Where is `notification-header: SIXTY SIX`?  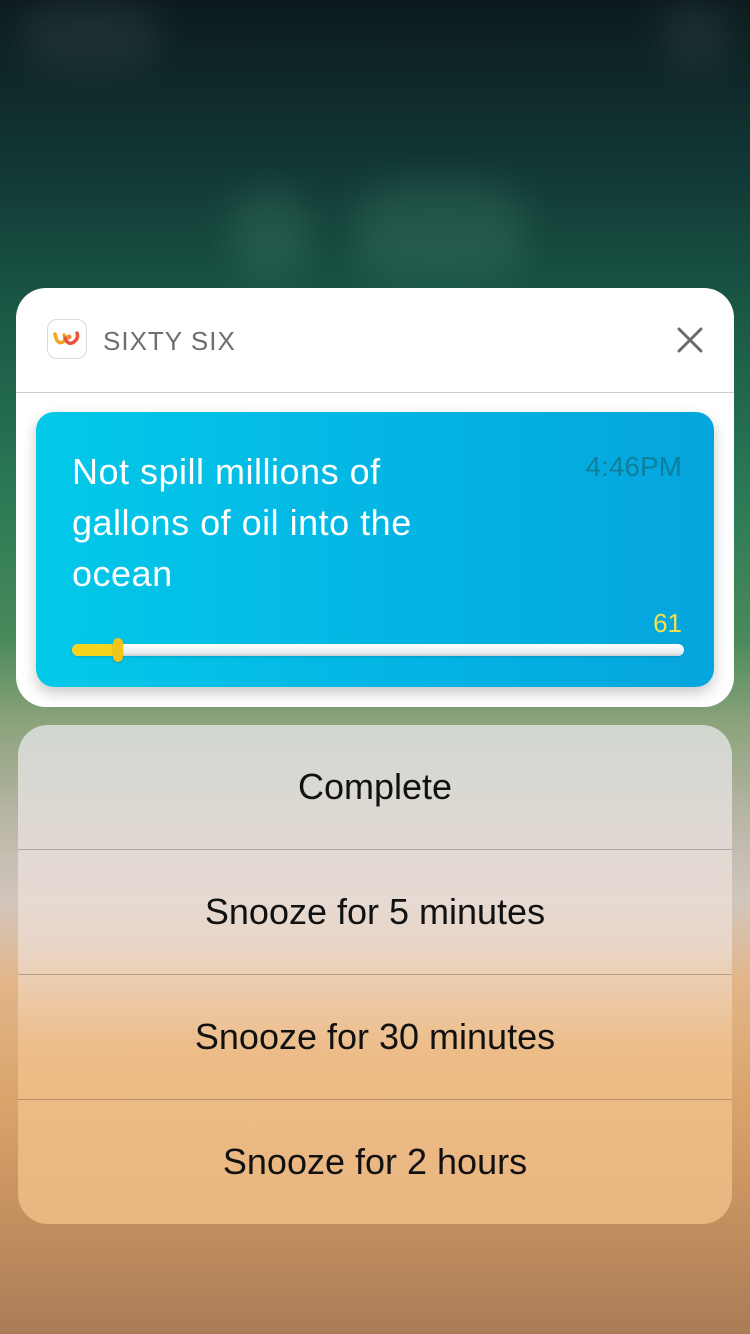 notification-header: SIXTY SIX is located at coordinates (375, 340).